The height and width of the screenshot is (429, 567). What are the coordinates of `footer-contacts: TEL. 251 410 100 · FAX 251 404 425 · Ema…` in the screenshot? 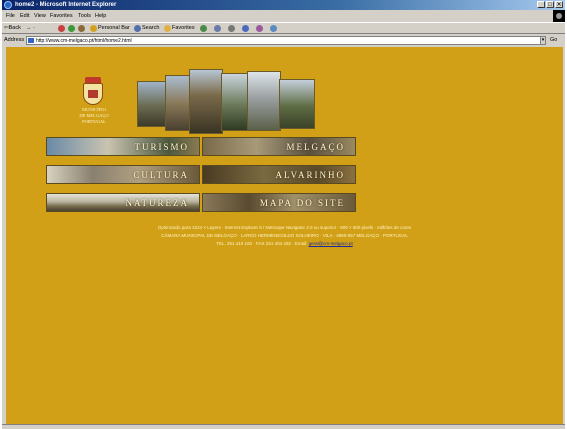 It's located at (284, 244).